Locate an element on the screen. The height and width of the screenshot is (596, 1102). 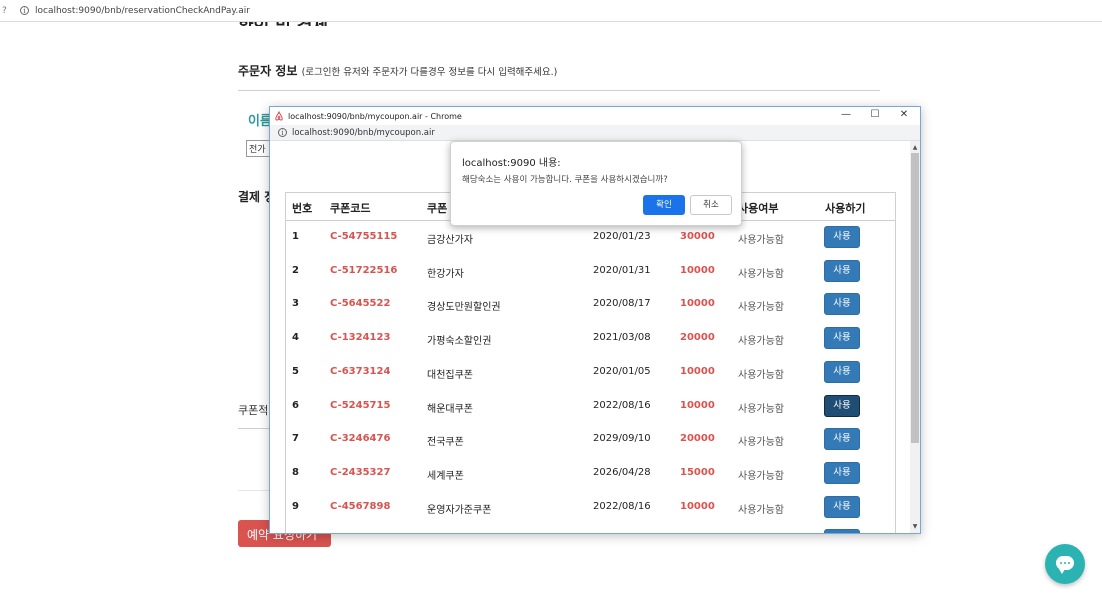
airbnb-logo-icon is located at coordinates (279, 116).